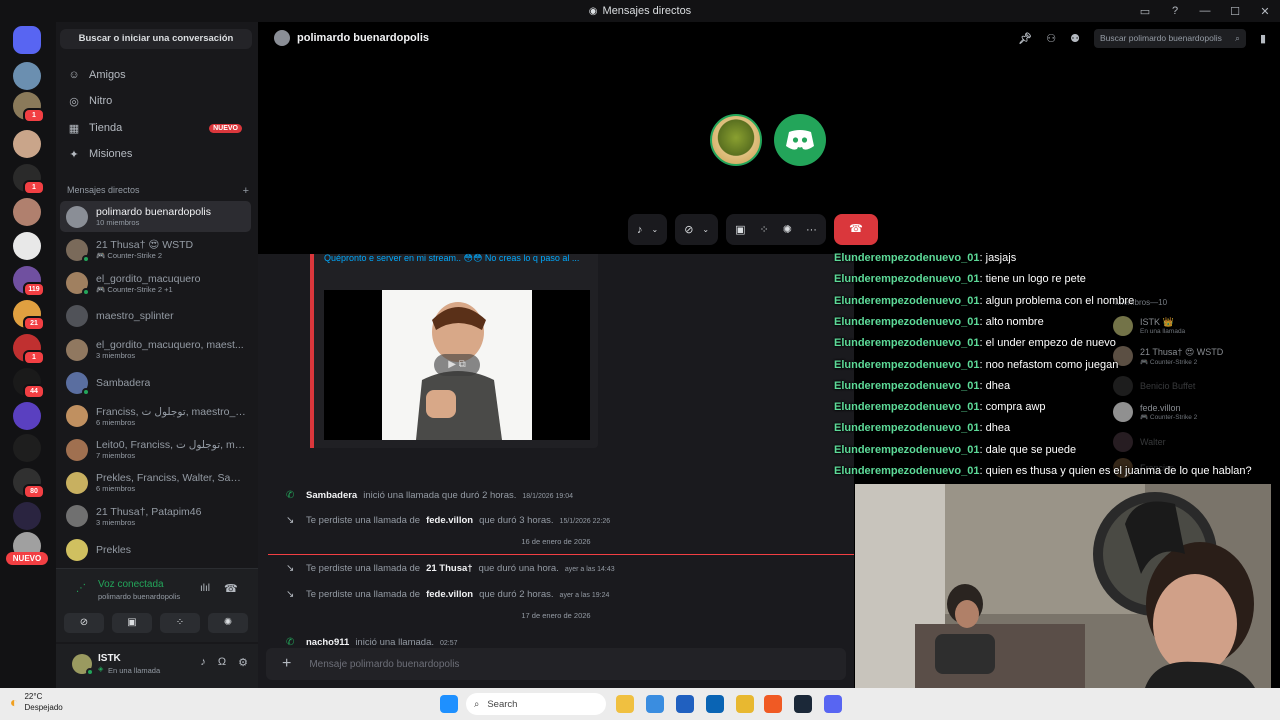  Describe the element at coordinates (1169, 38) in the screenshot. I see `search-input: Buscar polimardo buenardopolis ⌕` at that location.